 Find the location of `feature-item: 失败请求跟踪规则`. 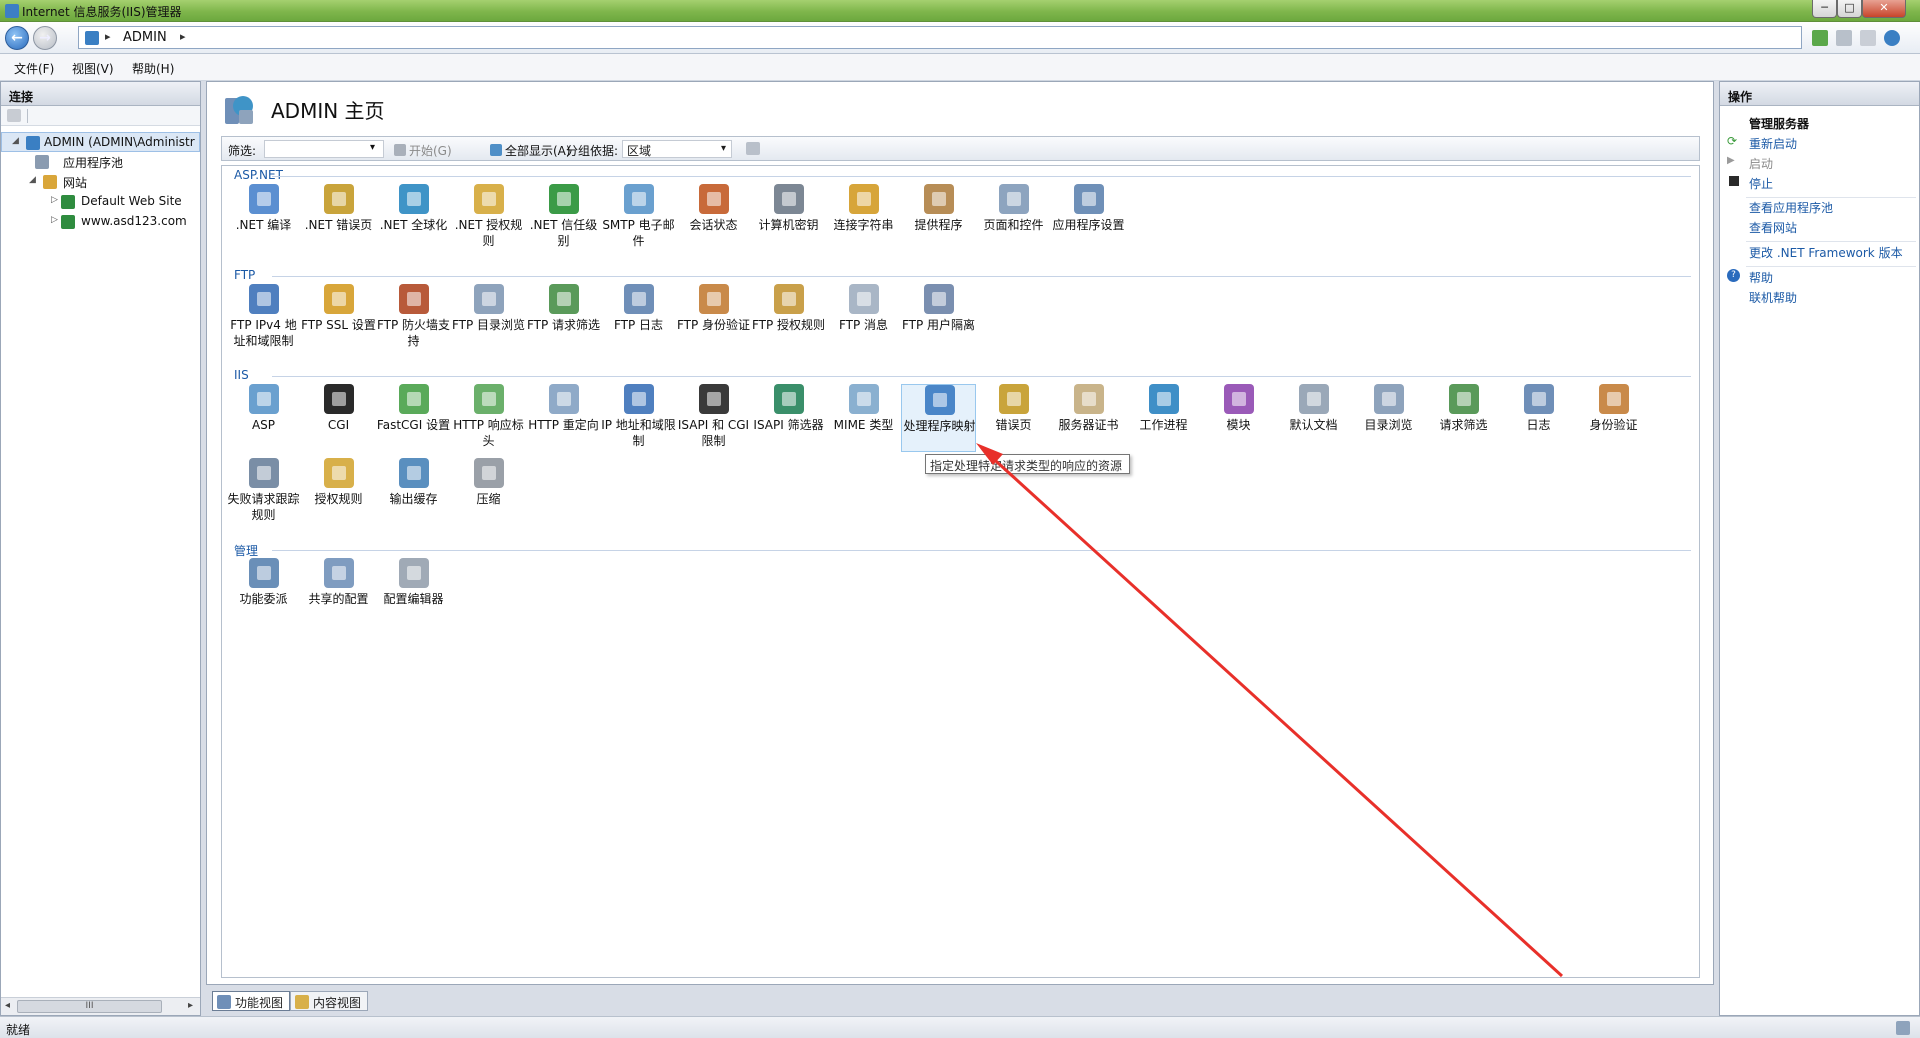

feature-item: 失败请求跟踪规则 is located at coordinates (263, 492).